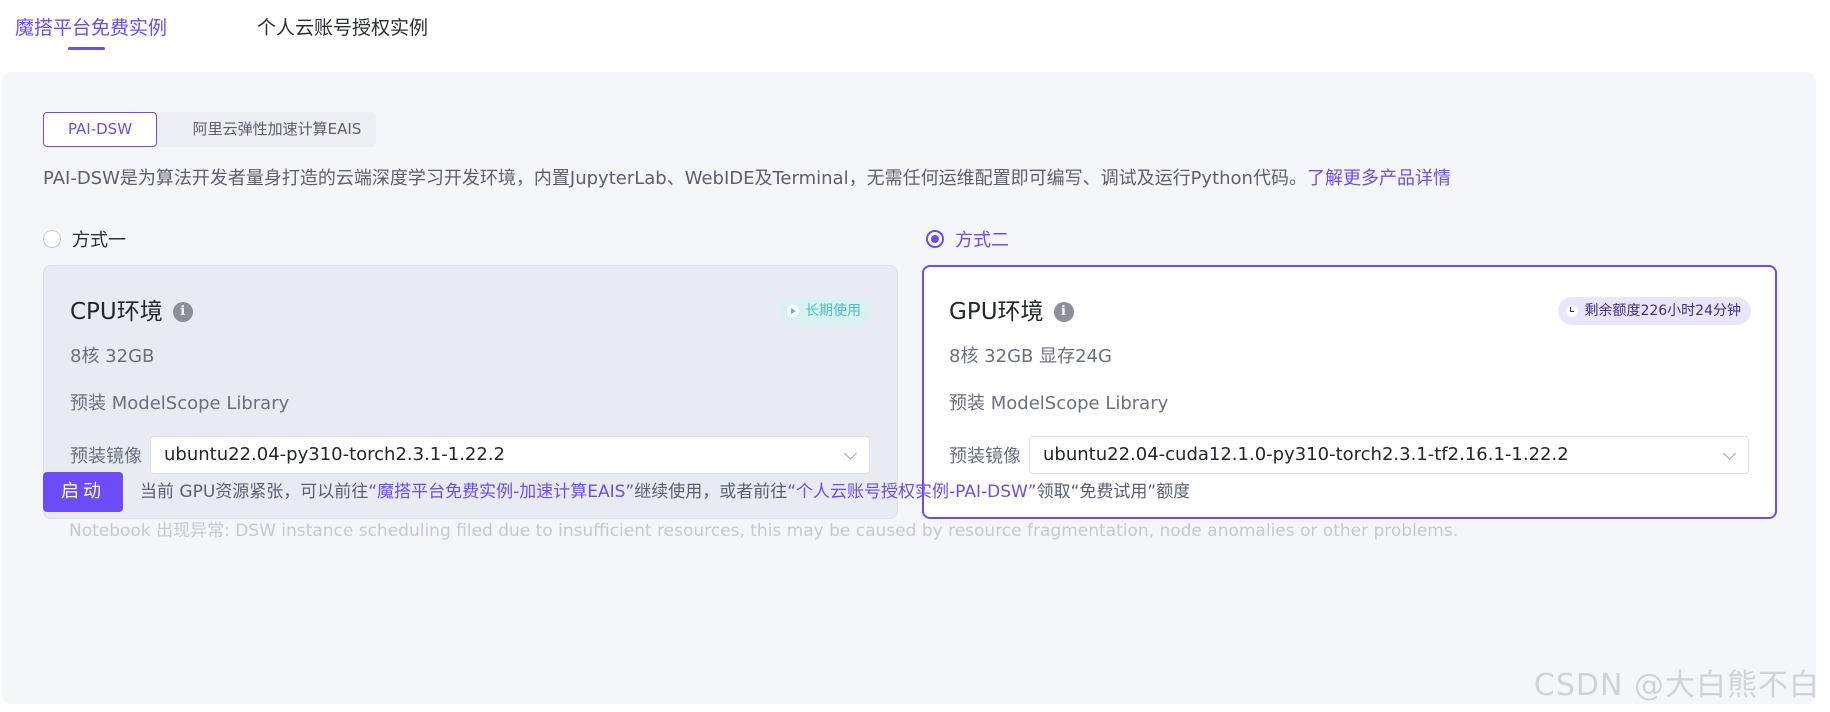 This screenshot has height=712, width=1830. I want to click on cpu-spec: 8核 32GB, so click(112, 356).